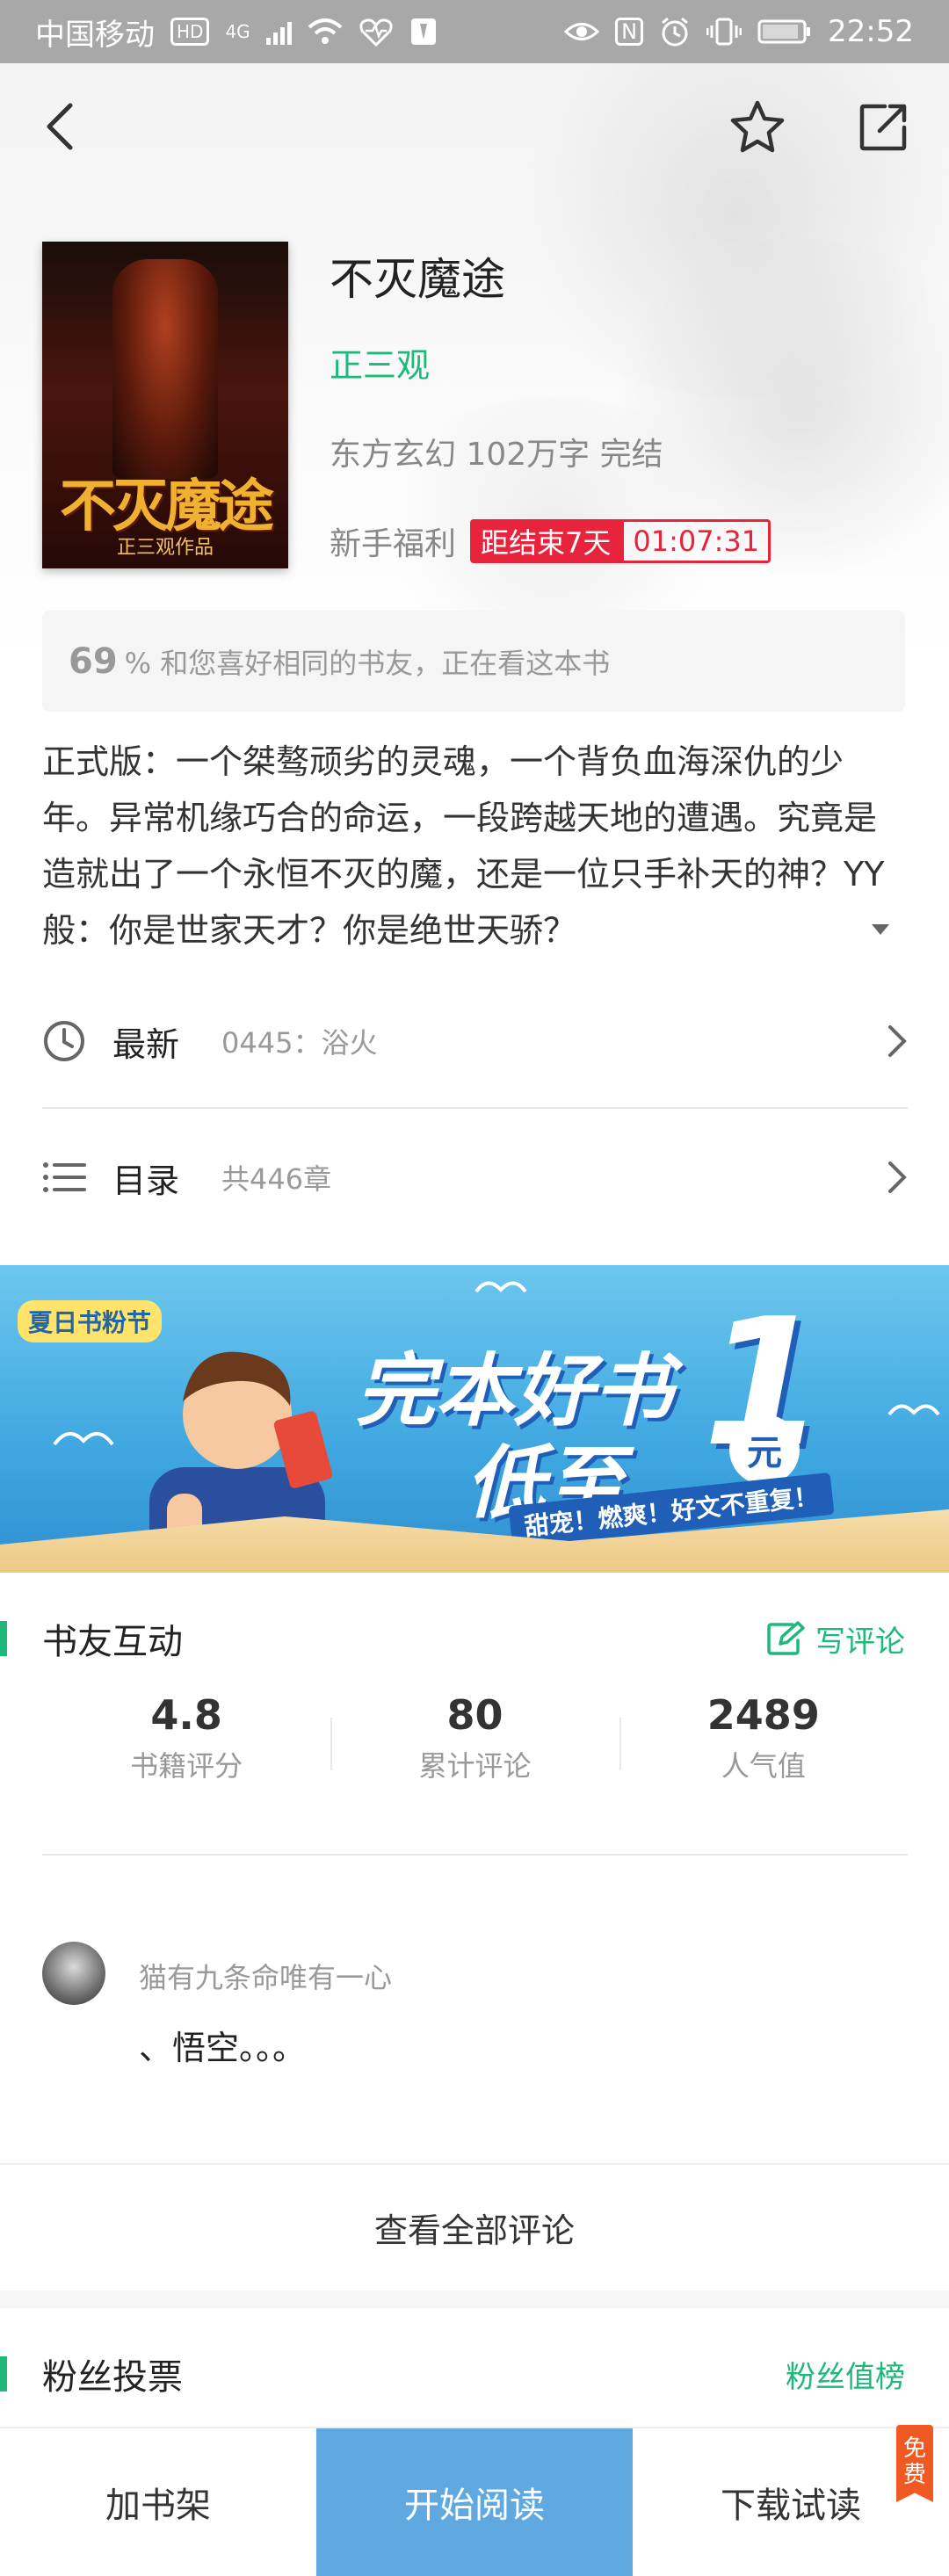 The image size is (949, 2576). What do you see at coordinates (376, 32) in the screenshot?
I see `heart-monitor-icon` at bounding box center [376, 32].